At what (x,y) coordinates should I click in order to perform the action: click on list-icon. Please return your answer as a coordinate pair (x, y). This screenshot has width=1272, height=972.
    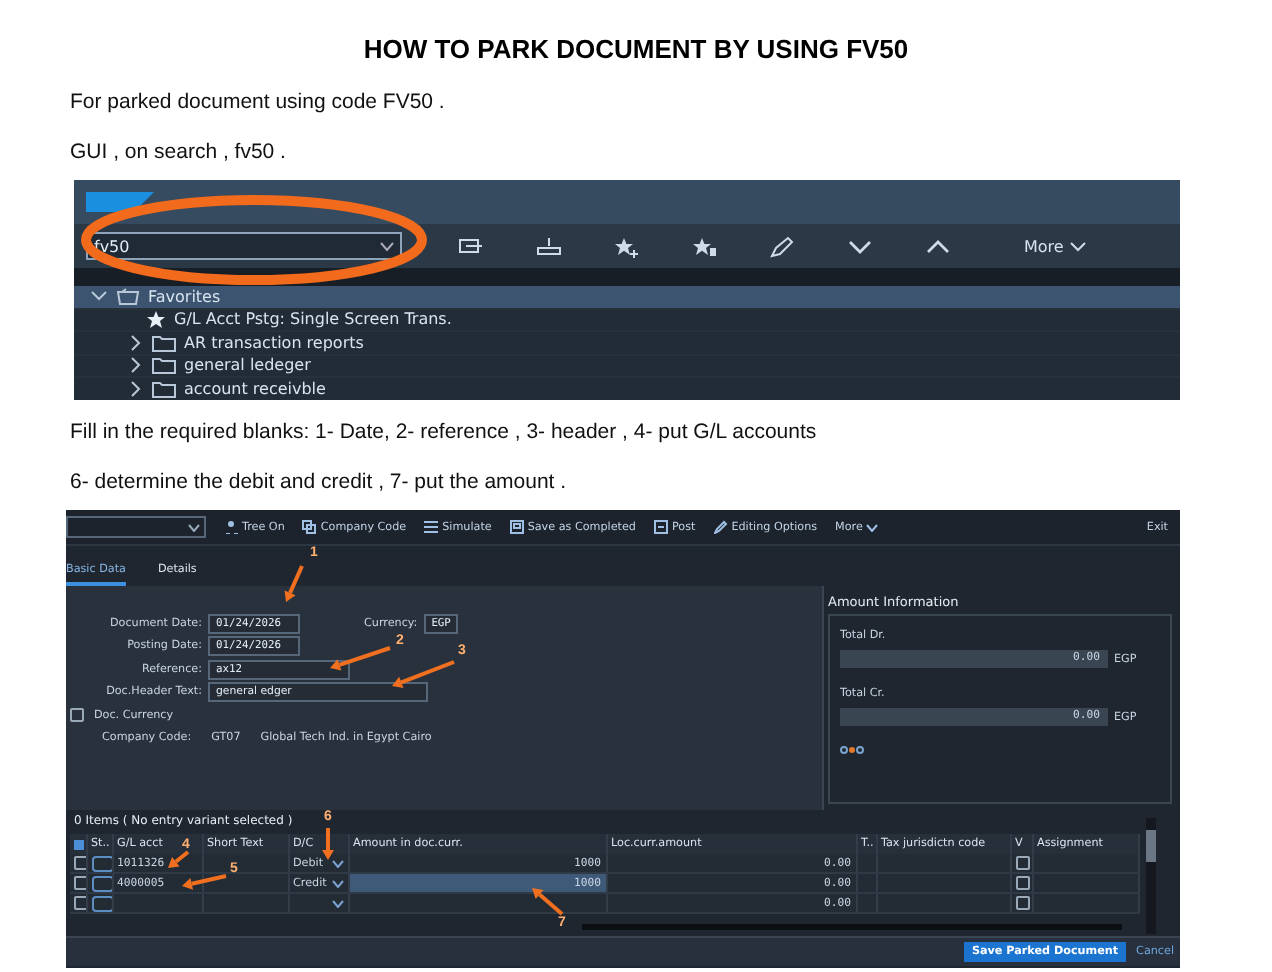
    Looking at the image, I should click on (431, 527).